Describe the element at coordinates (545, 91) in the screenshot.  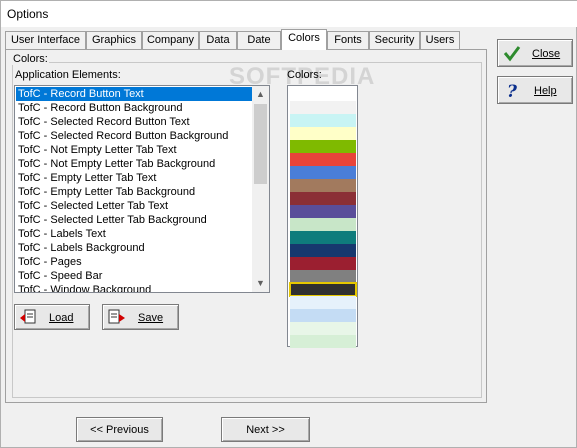
I see `help-button-label: Help` at that location.